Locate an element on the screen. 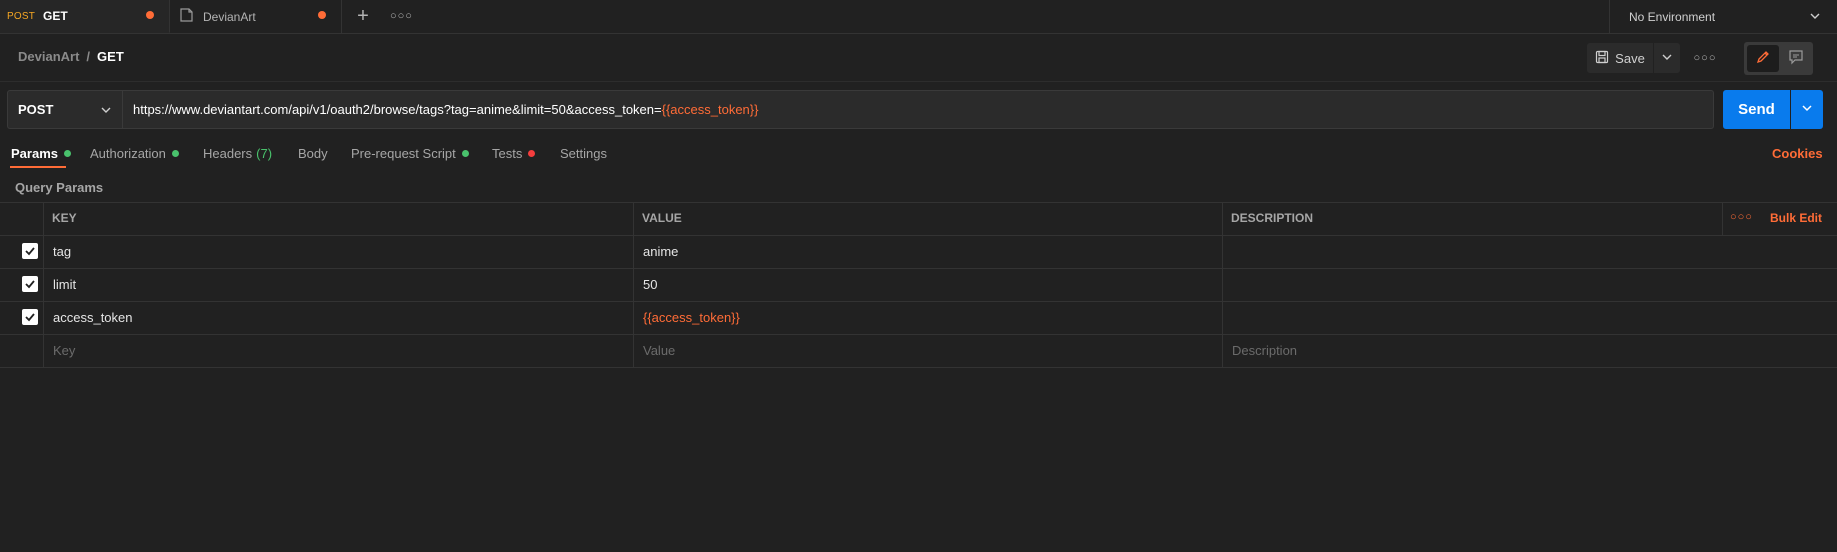 The image size is (1837, 552). tab-label: Headers is located at coordinates (228, 153).